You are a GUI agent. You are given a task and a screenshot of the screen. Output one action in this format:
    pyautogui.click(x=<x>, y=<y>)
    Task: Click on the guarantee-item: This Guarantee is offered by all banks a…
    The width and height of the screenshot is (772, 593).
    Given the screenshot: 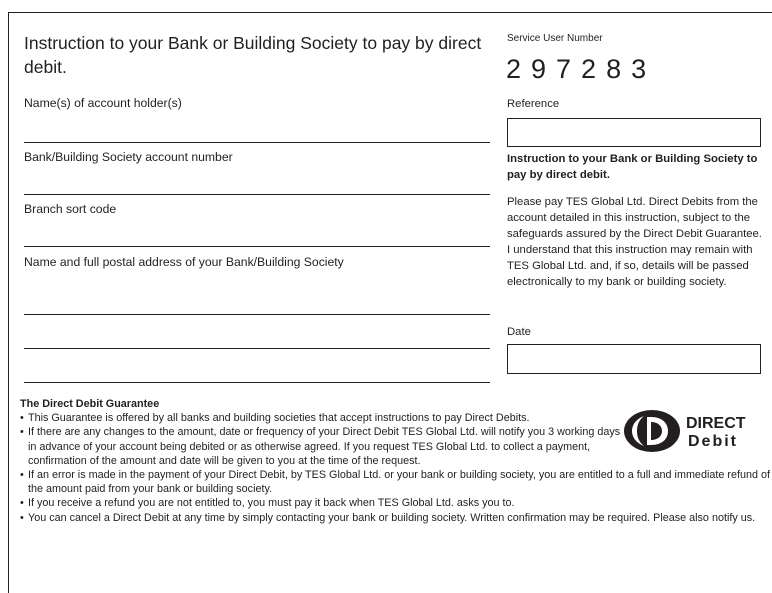 What is the action you would take?
    pyautogui.click(x=322, y=418)
    